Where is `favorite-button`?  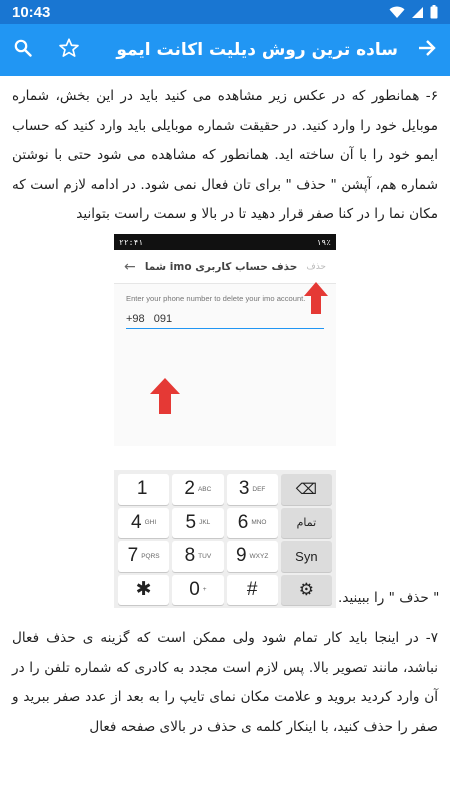 favorite-button is located at coordinates (69, 50).